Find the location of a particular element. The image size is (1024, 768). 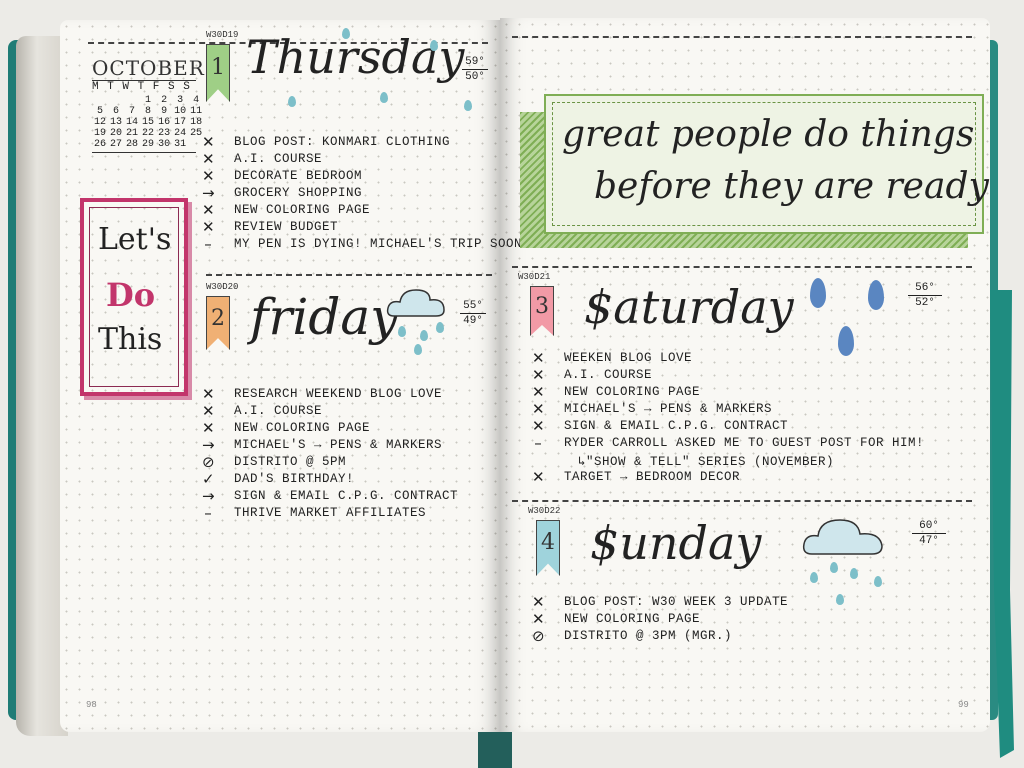

task-text: BLOG POST: W30 WEEK 3 UPDATE is located at coordinates (676, 602).